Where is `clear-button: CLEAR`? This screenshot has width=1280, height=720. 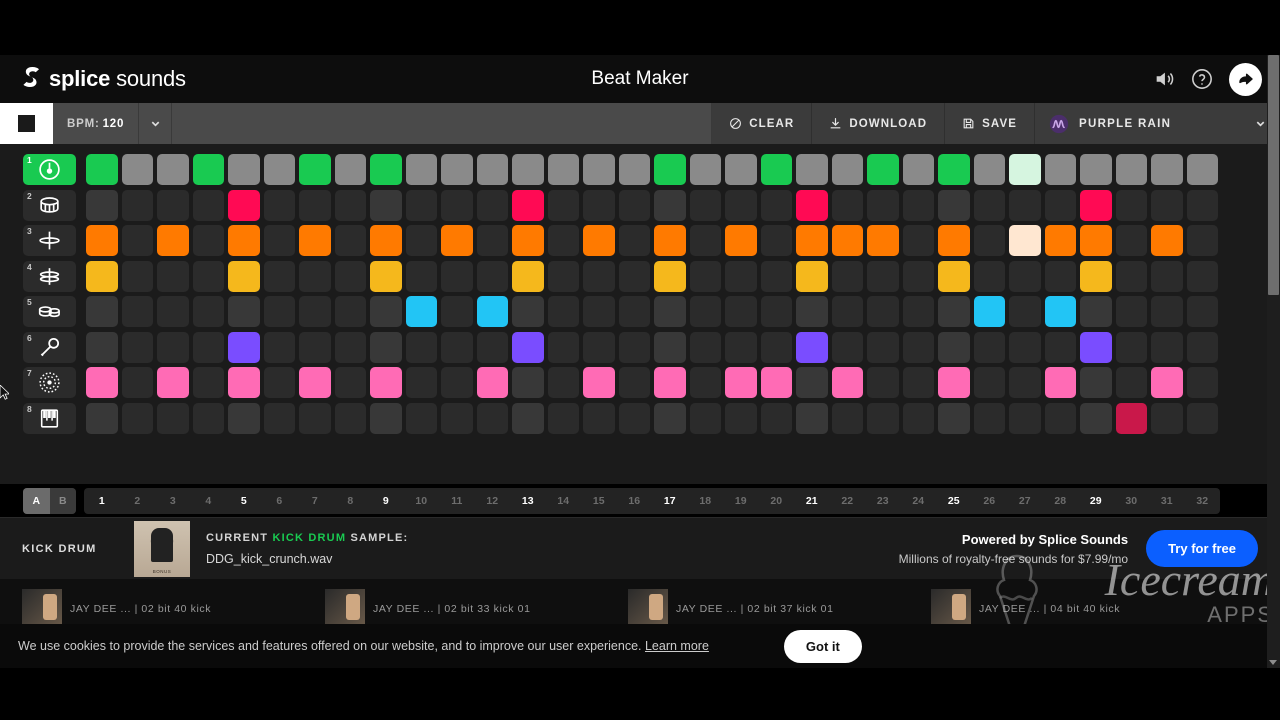 clear-button: CLEAR is located at coordinates (762, 123).